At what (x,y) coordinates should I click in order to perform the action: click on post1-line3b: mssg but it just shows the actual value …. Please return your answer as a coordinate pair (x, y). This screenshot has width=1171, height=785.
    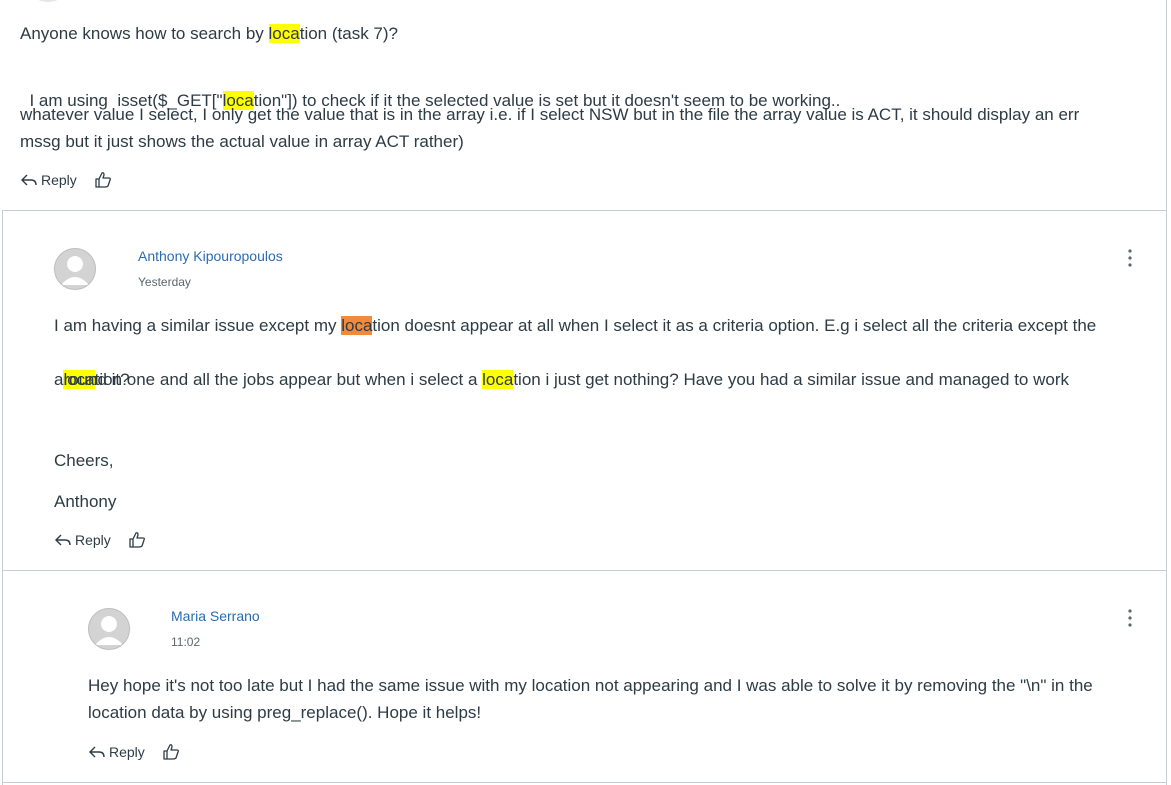
    Looking at the image, I should click on (242, 141).